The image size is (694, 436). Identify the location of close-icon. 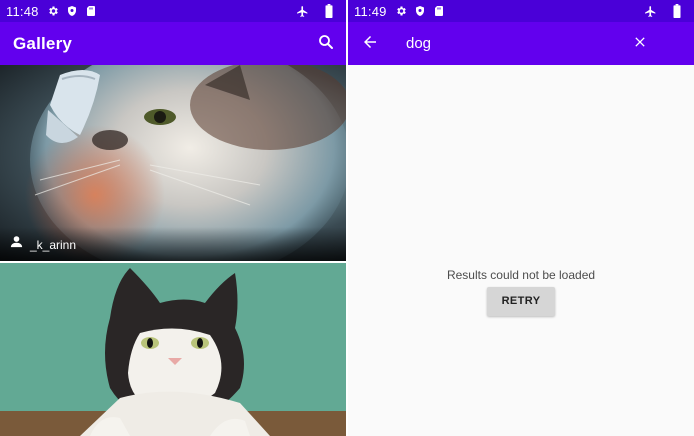
(640, 44).